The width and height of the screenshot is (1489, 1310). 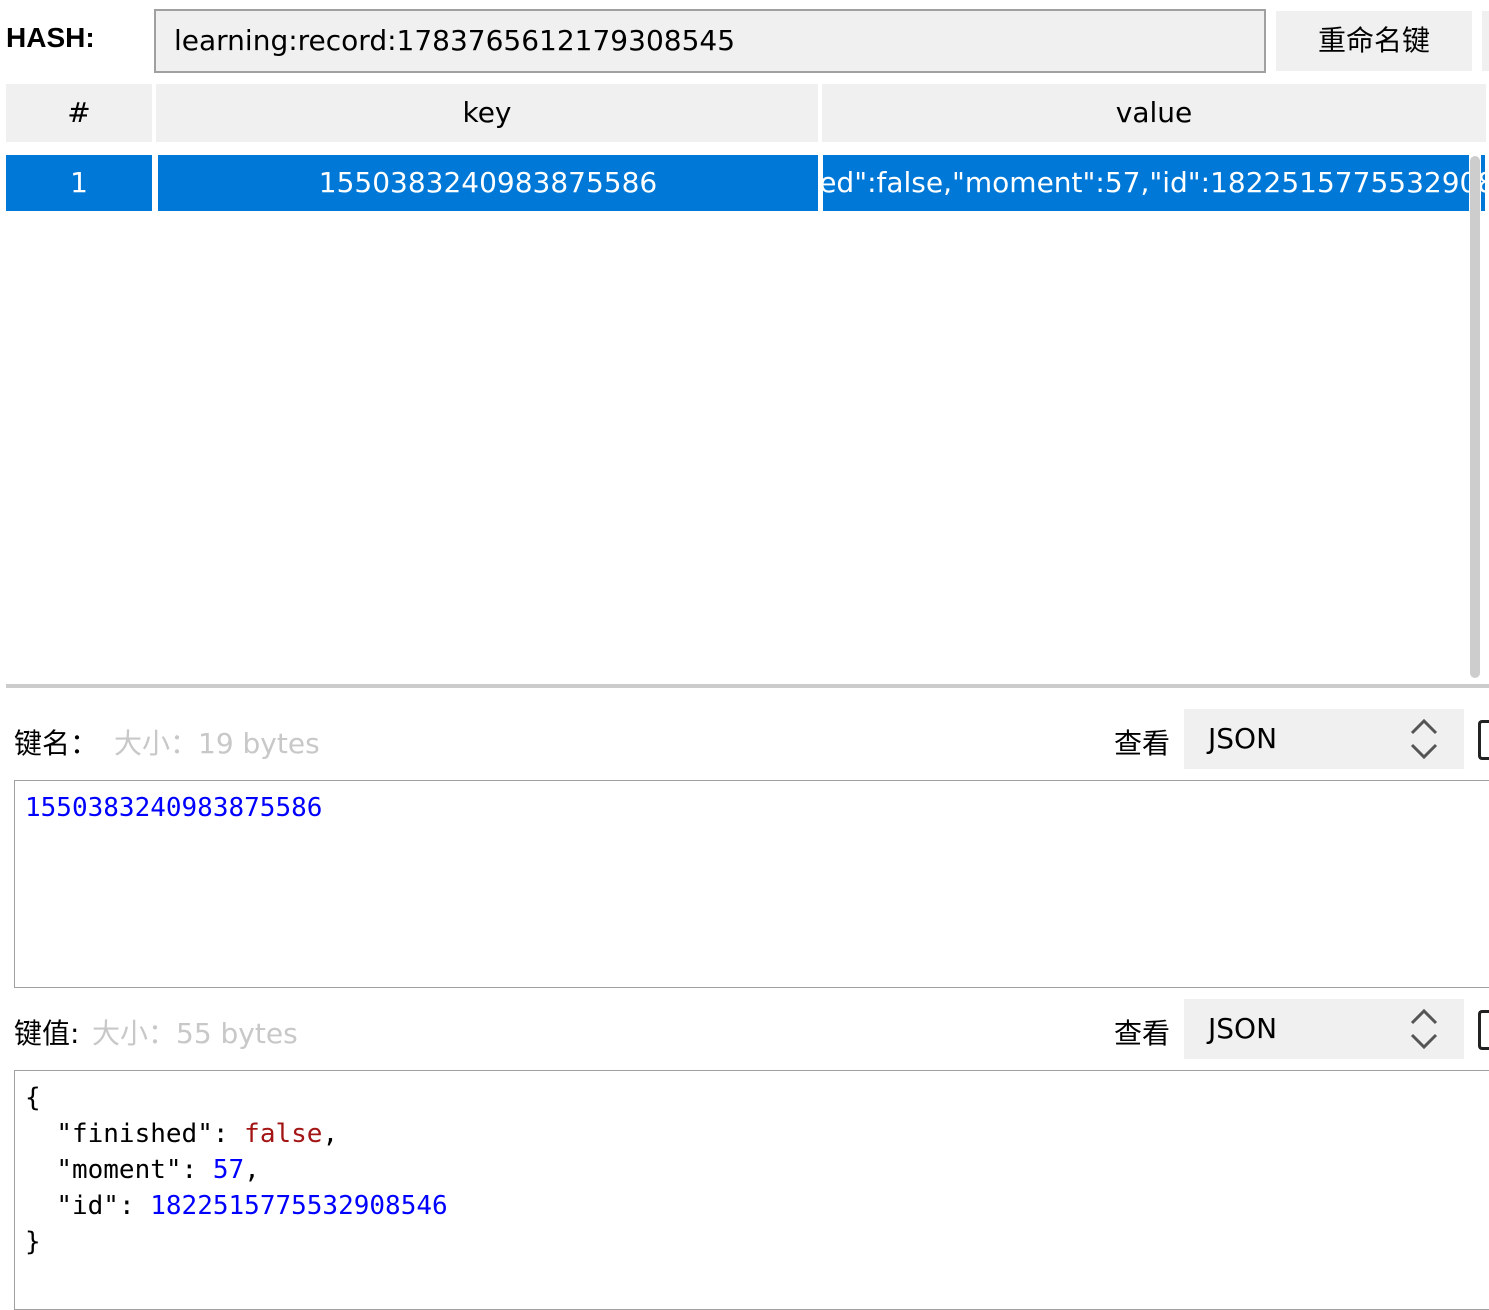 I want to click on value-format-select: JSON, so click(x=1324, y=1029).